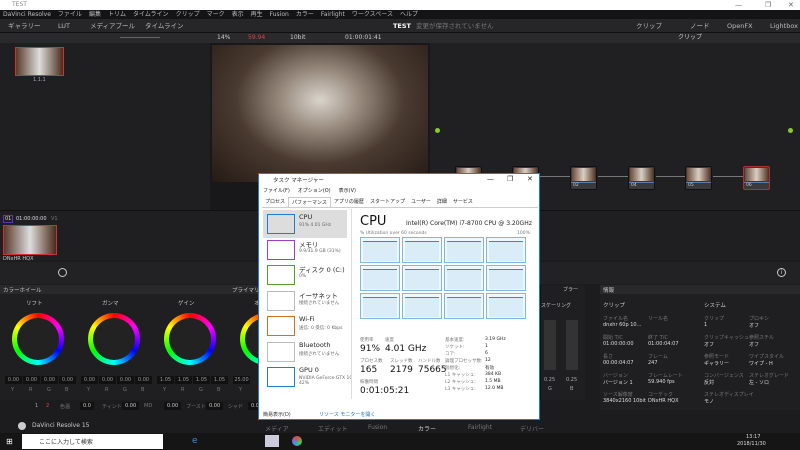 The width and height of the screenshot is (800, 450). I want to click on resource-monitor-link: リソース モニターを開く, so click(347, 414).